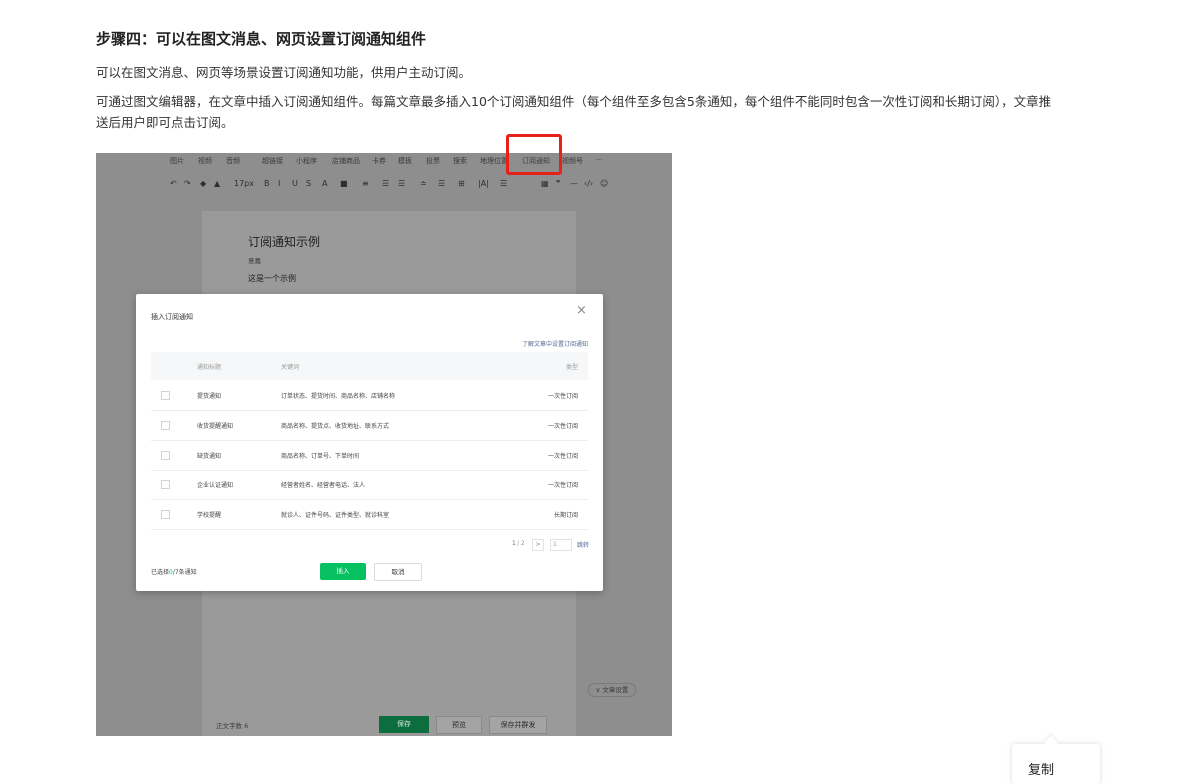  Describe the element at coordinates (461, 183) in the screenshot. I see `table-format-icon: ⊞` at that location.